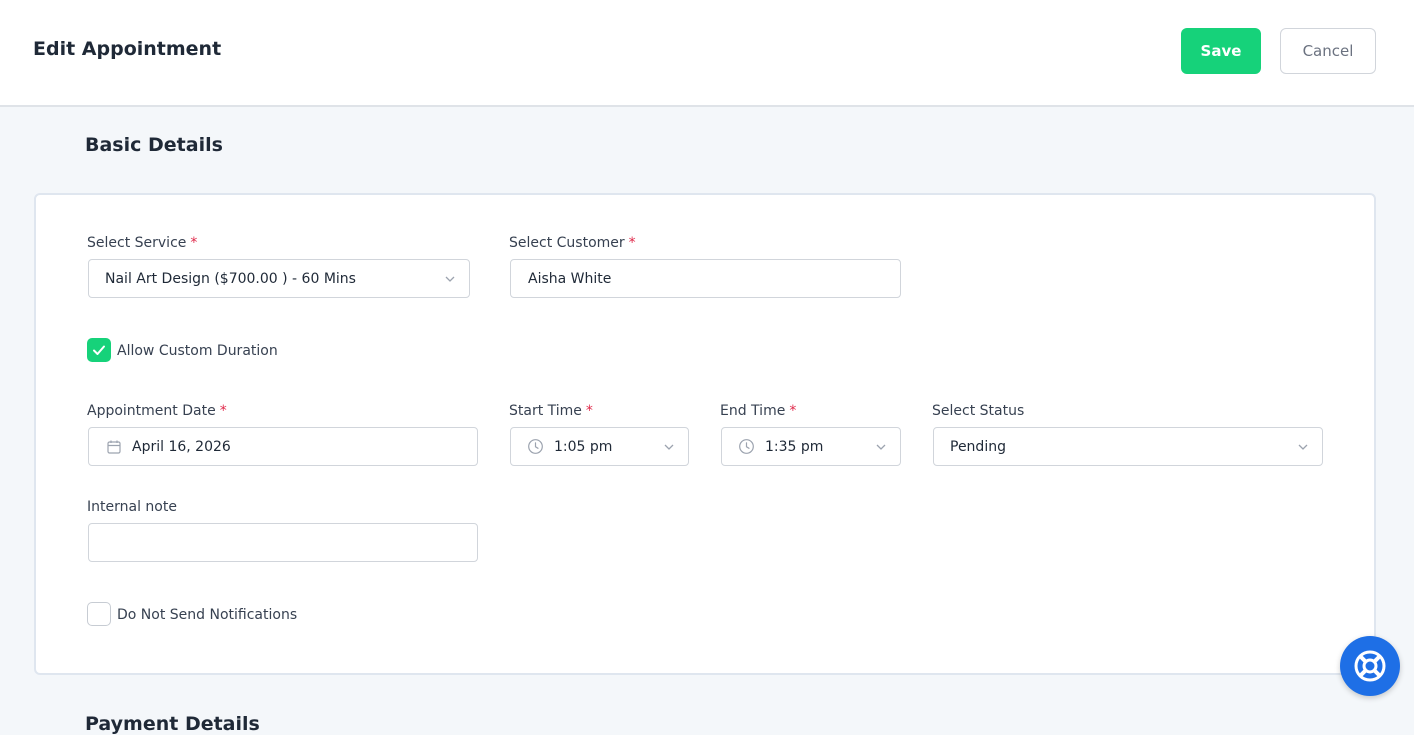 This screenshot has width=1414, height=735. Describe the element at coordinates (978, 411) in the screenshot. I see `status-label: Select Status` at that location.